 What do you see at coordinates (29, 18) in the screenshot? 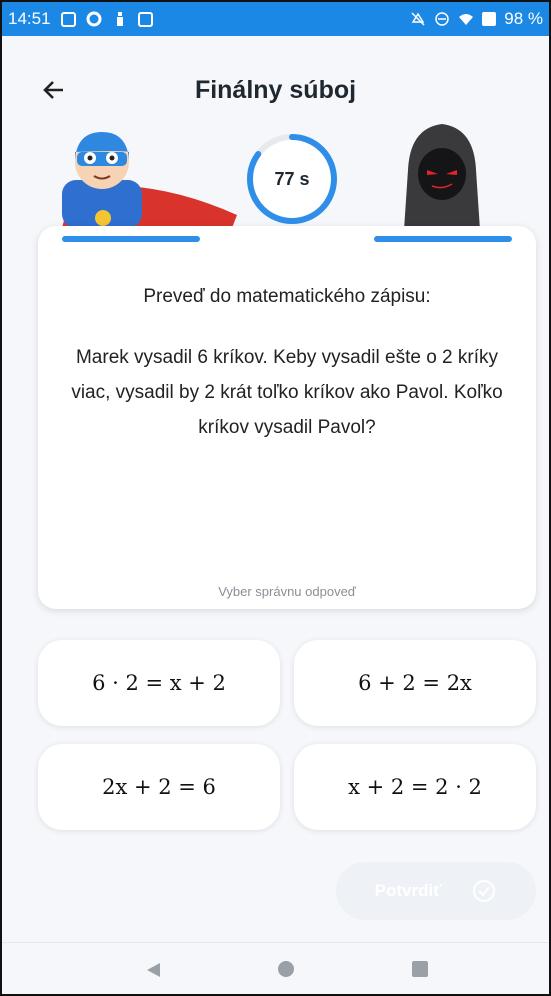
I see `status-time: 14:51` at bounding box center [29, 18].